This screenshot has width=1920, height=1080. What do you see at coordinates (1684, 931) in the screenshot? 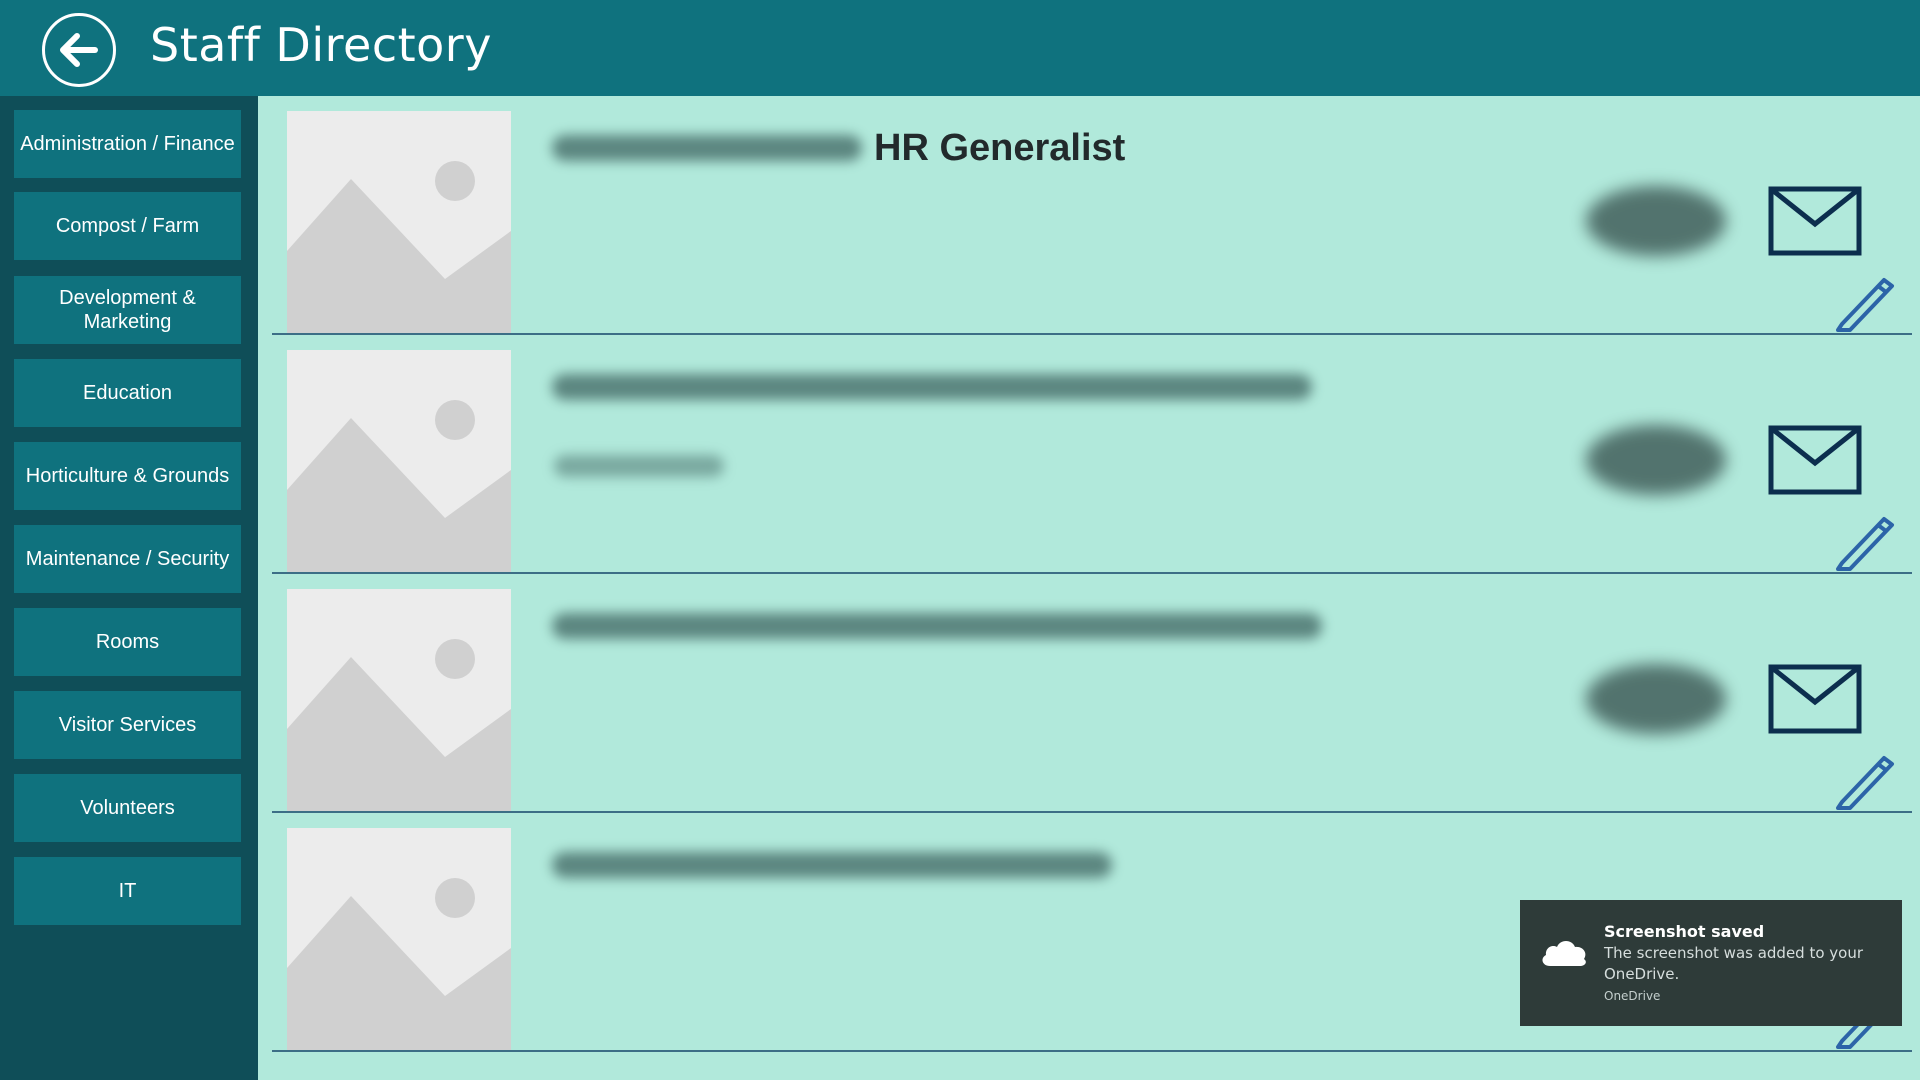
I see `toast-title: Screenshot saved` at bounding box center [1684, 931].